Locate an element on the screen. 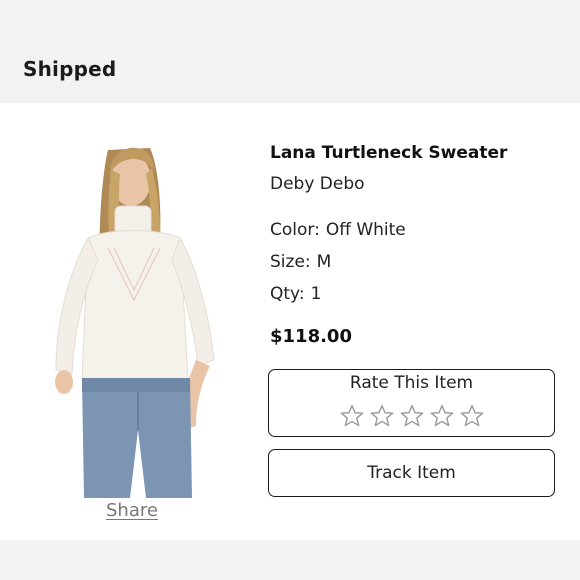 This screenshot has height=580, width=580. rate-item-box: Rate This Item is located at coordinates (411, 403).